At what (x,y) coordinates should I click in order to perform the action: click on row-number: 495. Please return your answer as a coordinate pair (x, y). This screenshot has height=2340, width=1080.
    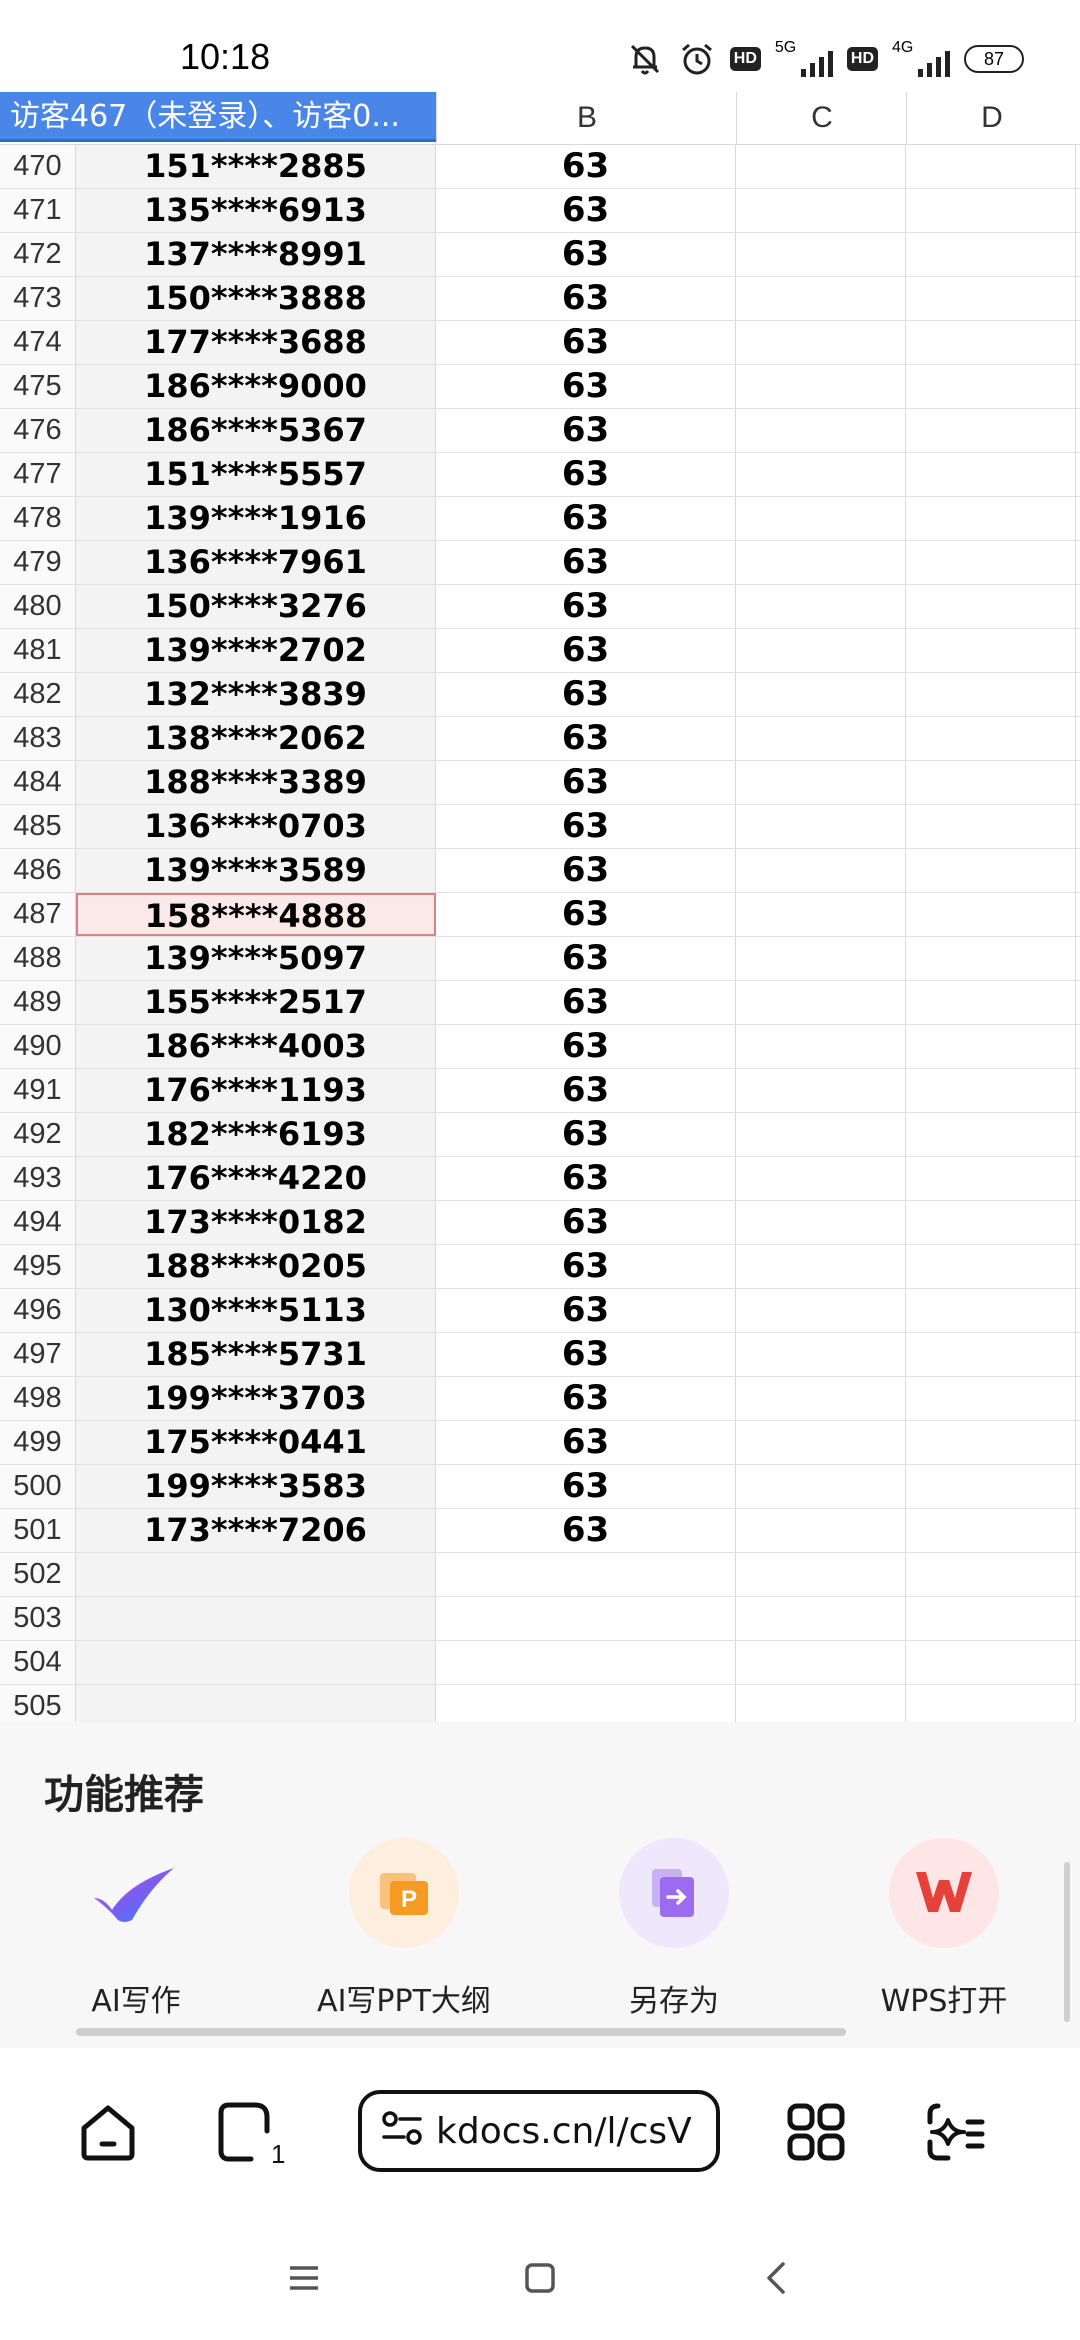
    Looking at the image, I should click on (38, 1266).